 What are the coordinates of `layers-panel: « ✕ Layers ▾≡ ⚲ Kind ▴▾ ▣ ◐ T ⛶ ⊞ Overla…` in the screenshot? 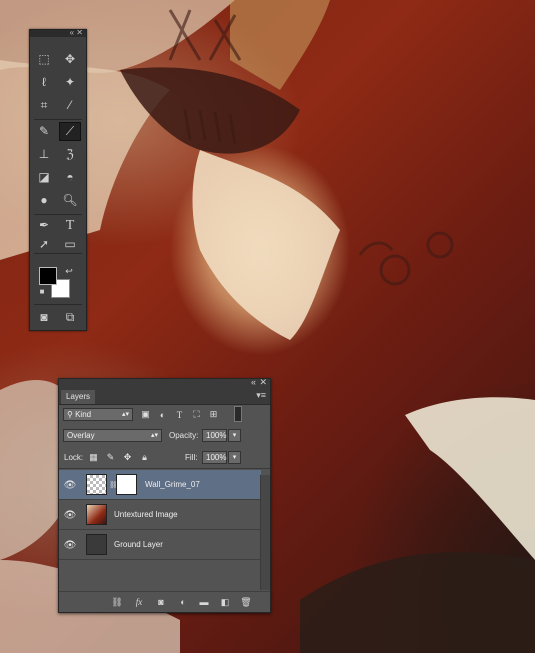 It's located at (164, 495).